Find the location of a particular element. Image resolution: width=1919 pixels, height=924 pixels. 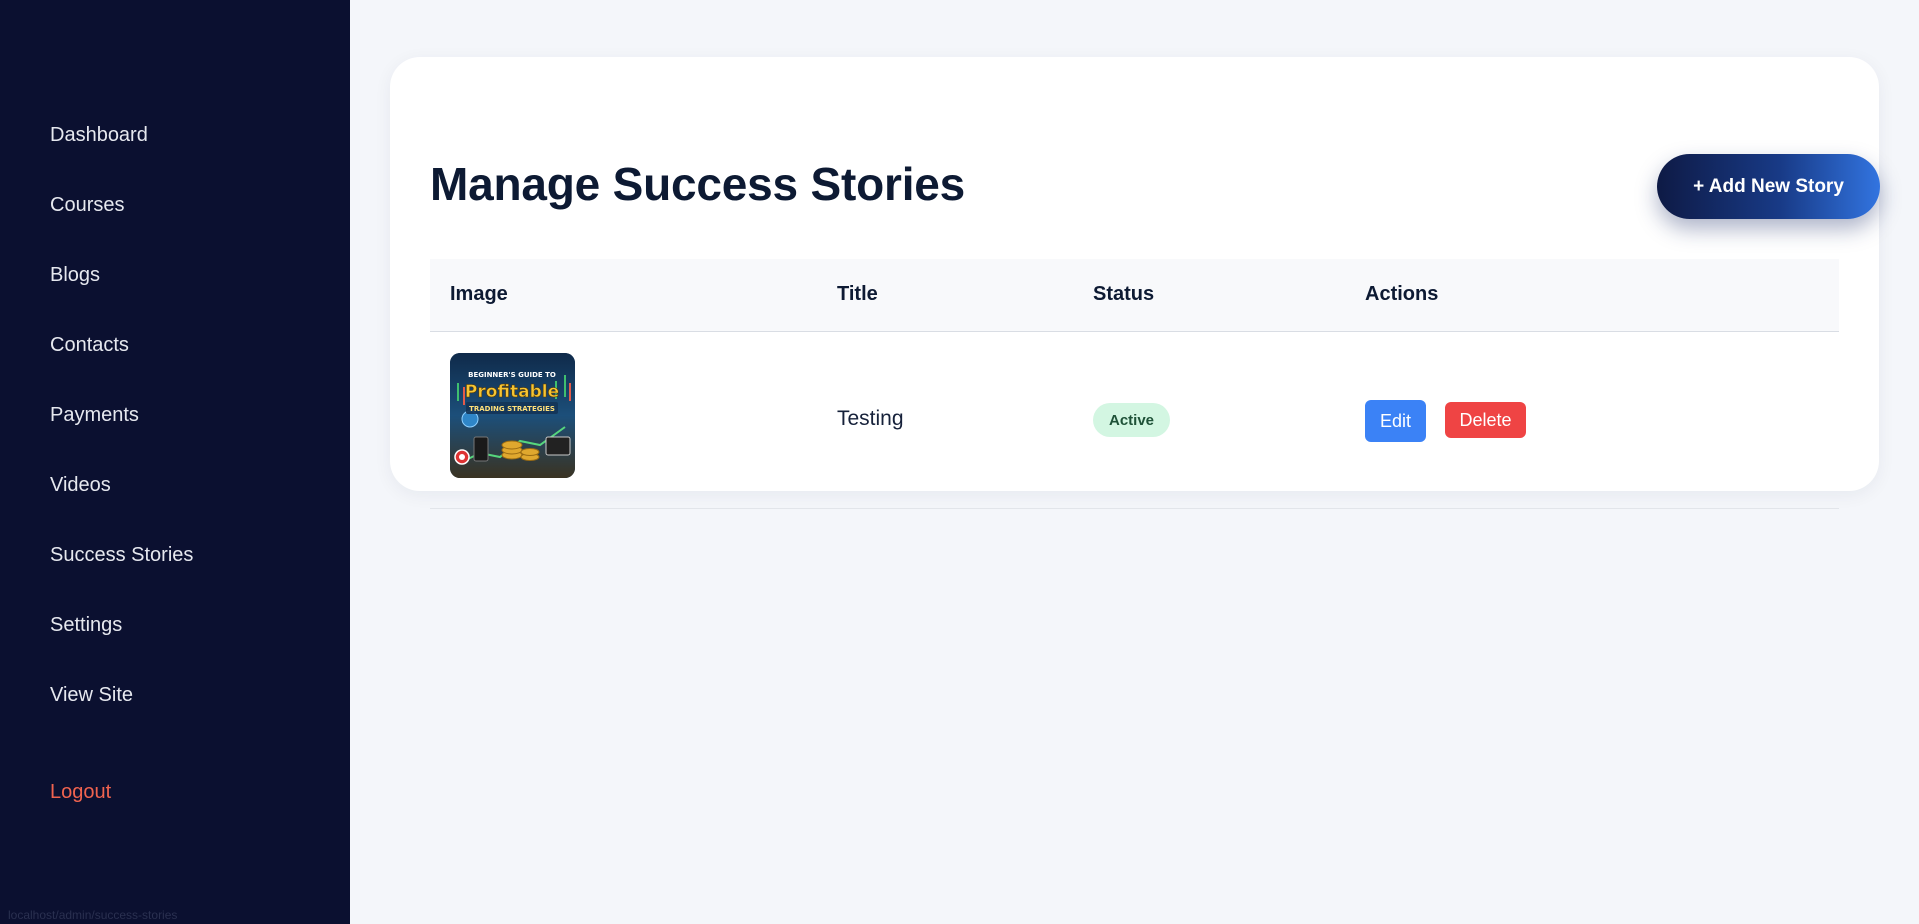

thumbnail-text-main: Profitable is located at coordinates (512, 392).